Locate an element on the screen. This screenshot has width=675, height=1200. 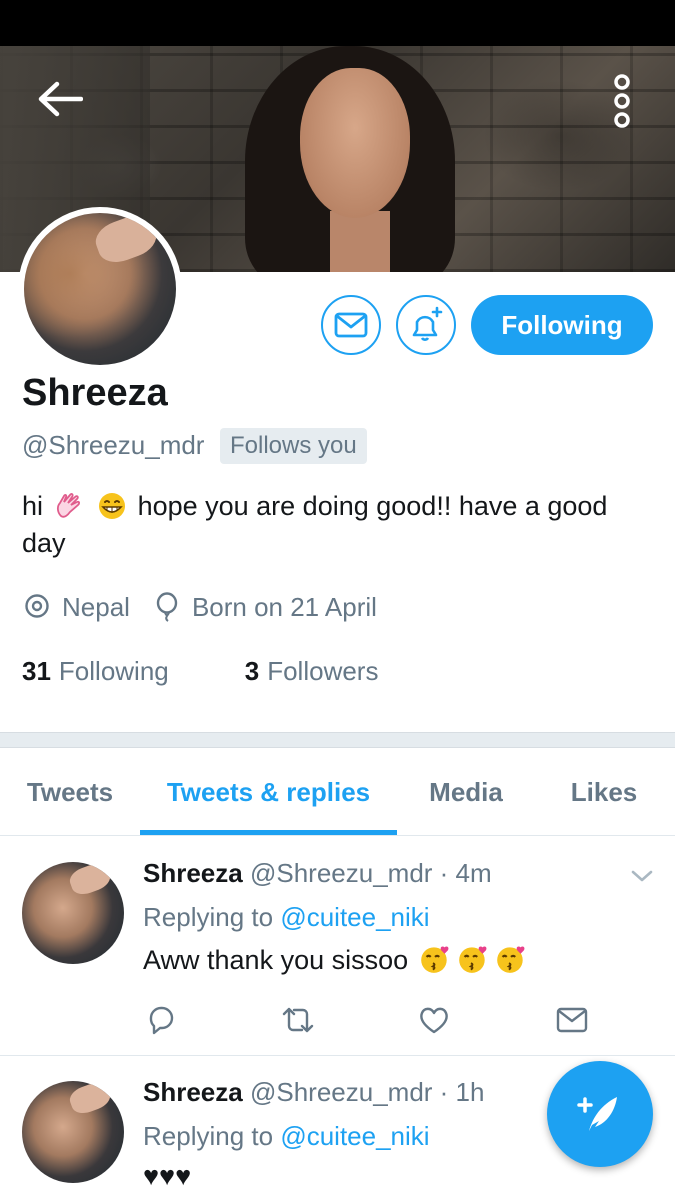
tweet-actions is located at coordinates (373, 1020).